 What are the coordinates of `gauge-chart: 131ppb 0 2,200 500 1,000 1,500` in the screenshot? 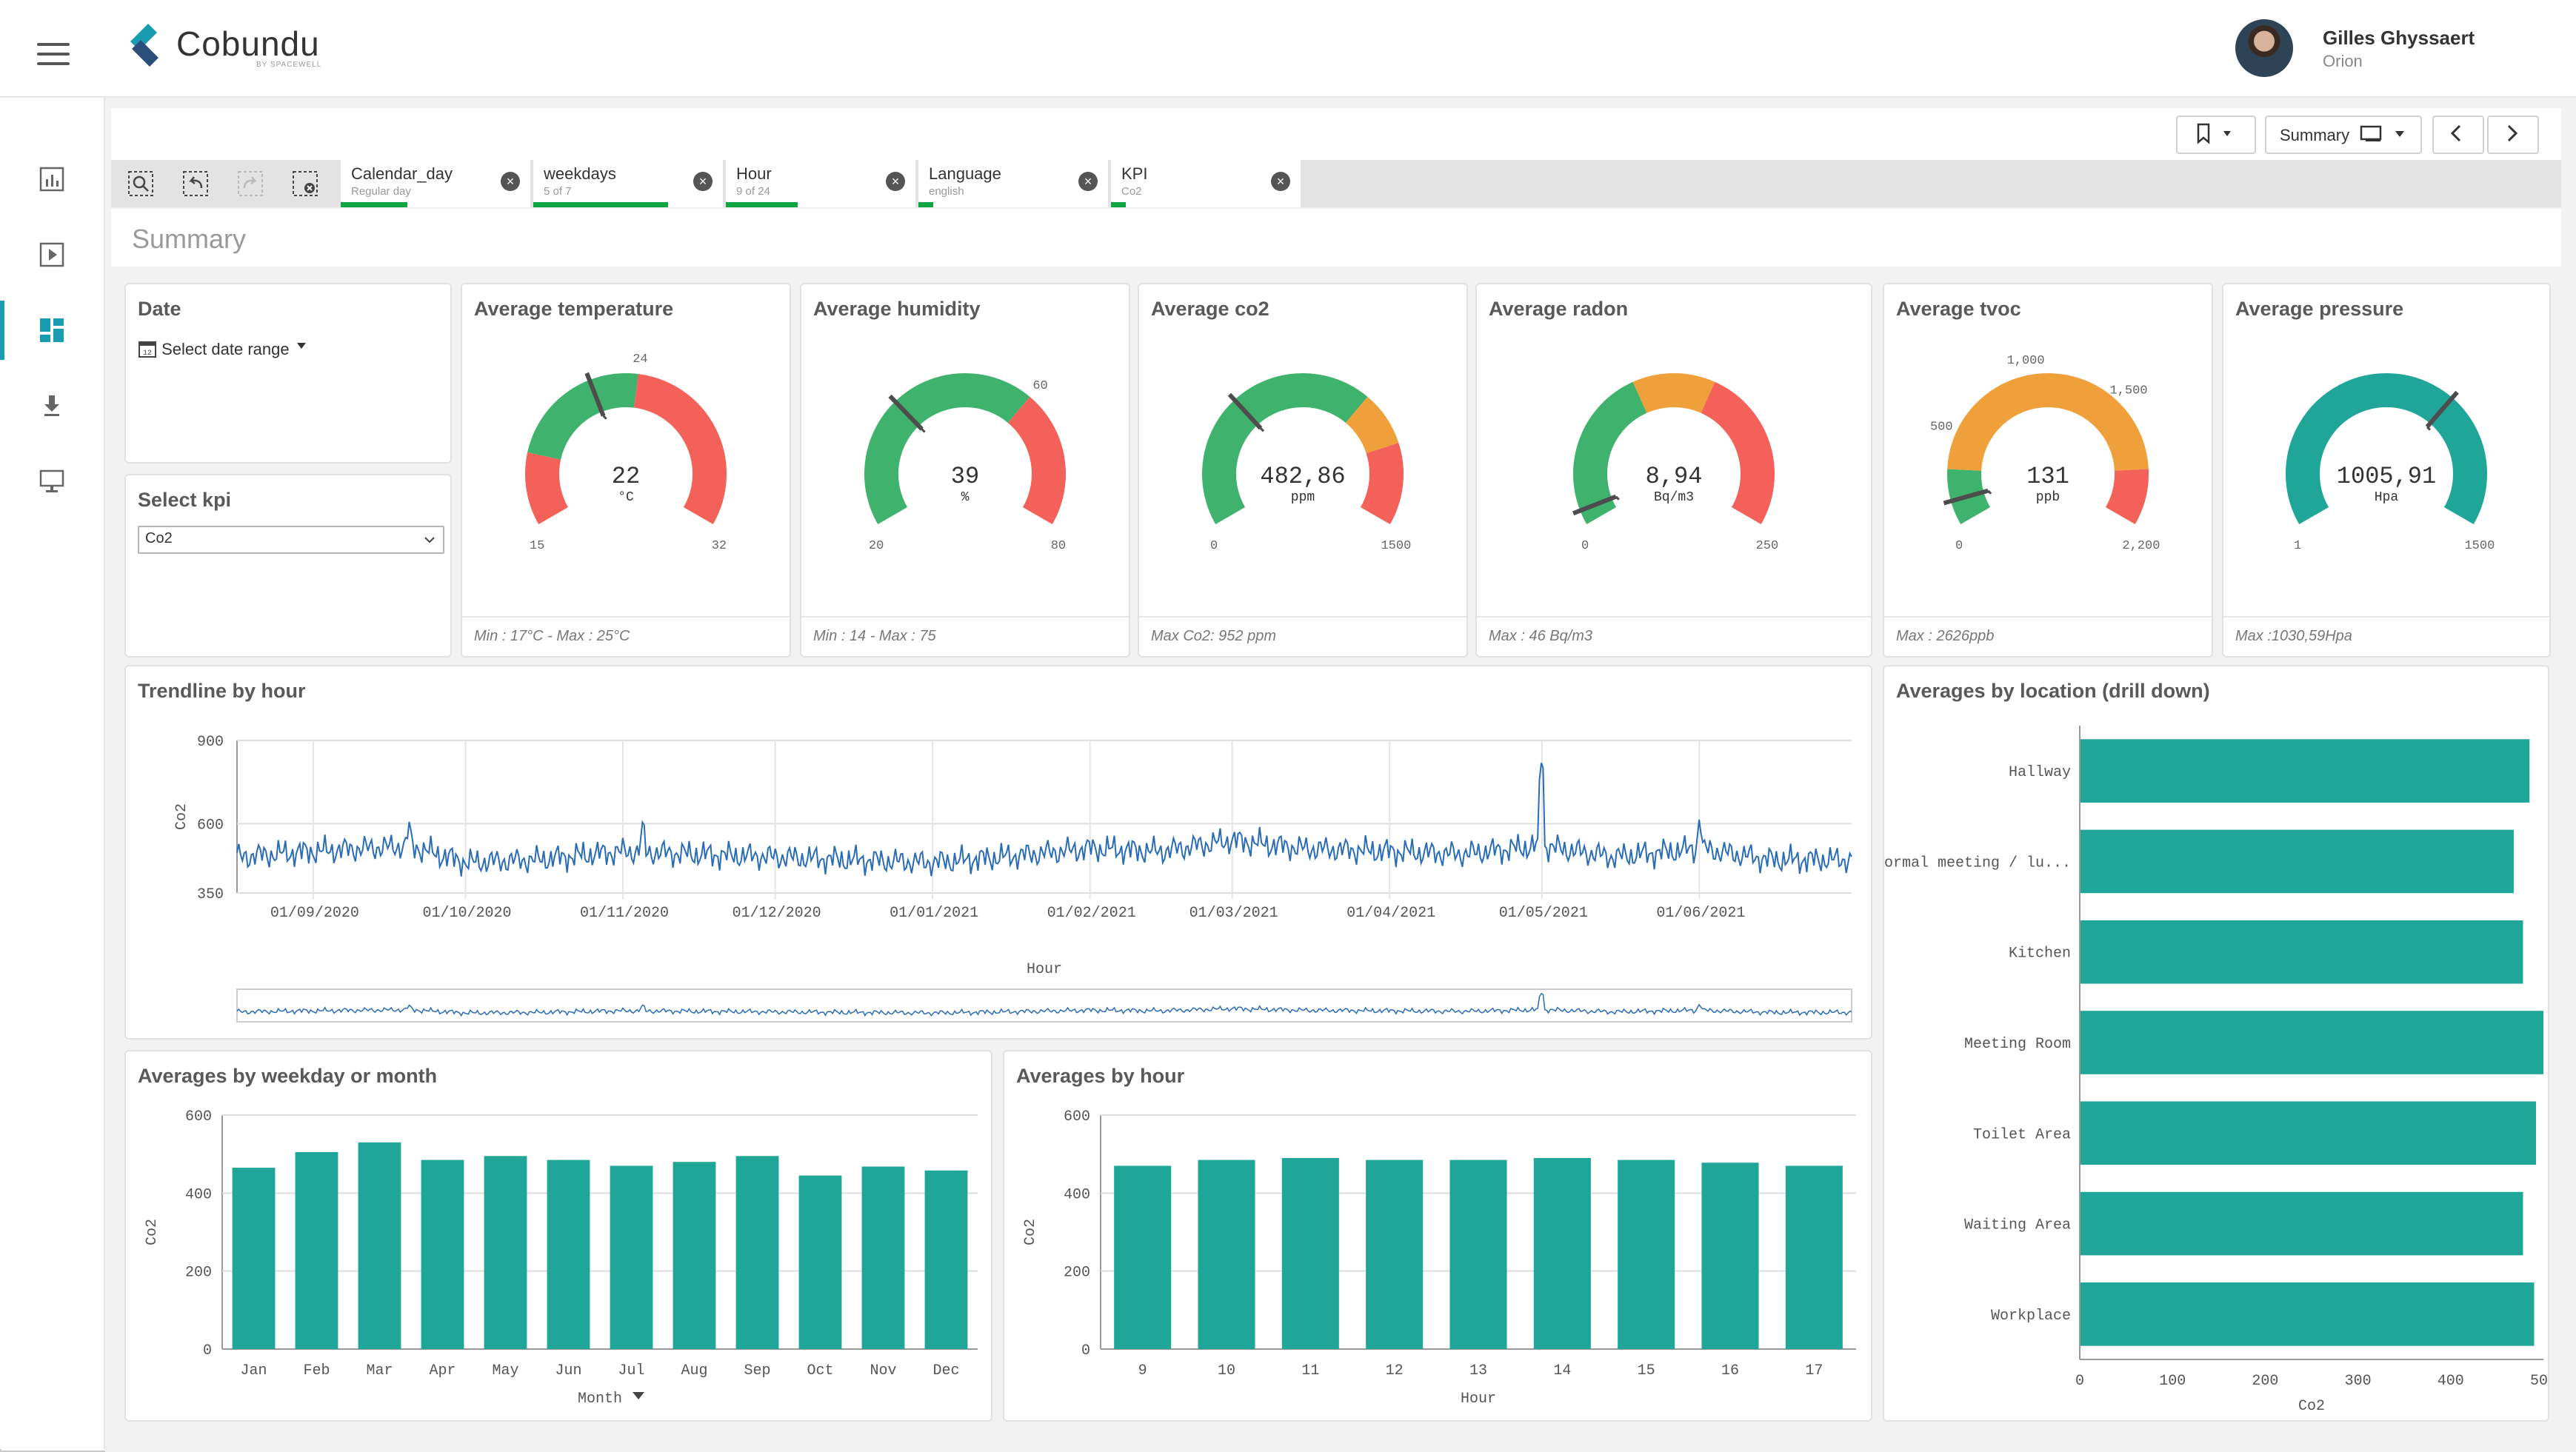 It's located at (2048, 447).